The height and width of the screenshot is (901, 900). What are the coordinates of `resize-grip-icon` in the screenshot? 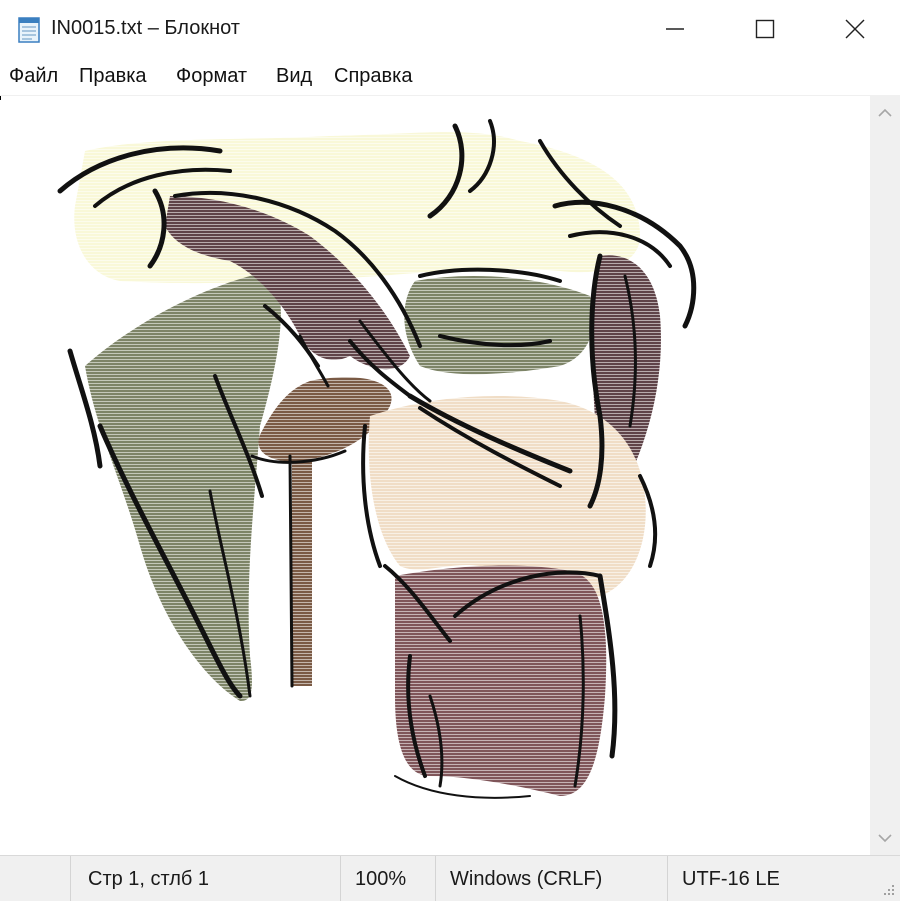 It's located at (889, 890).